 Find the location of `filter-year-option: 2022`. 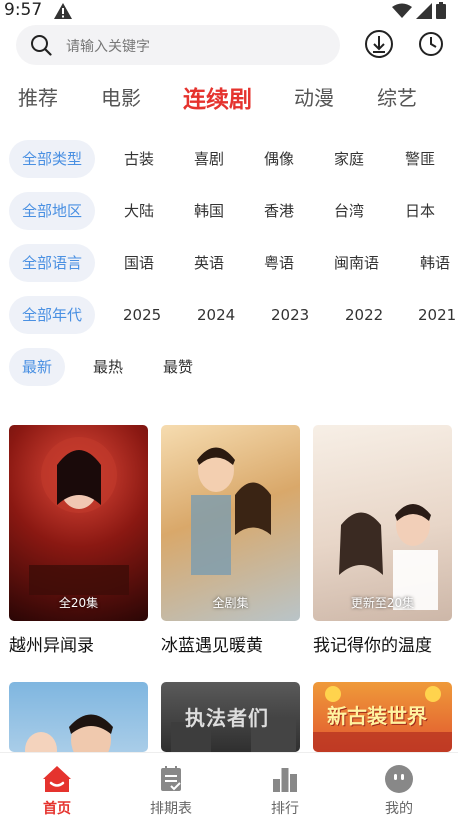

filter-year-option: 2022 is located at coordinates (364, 315).